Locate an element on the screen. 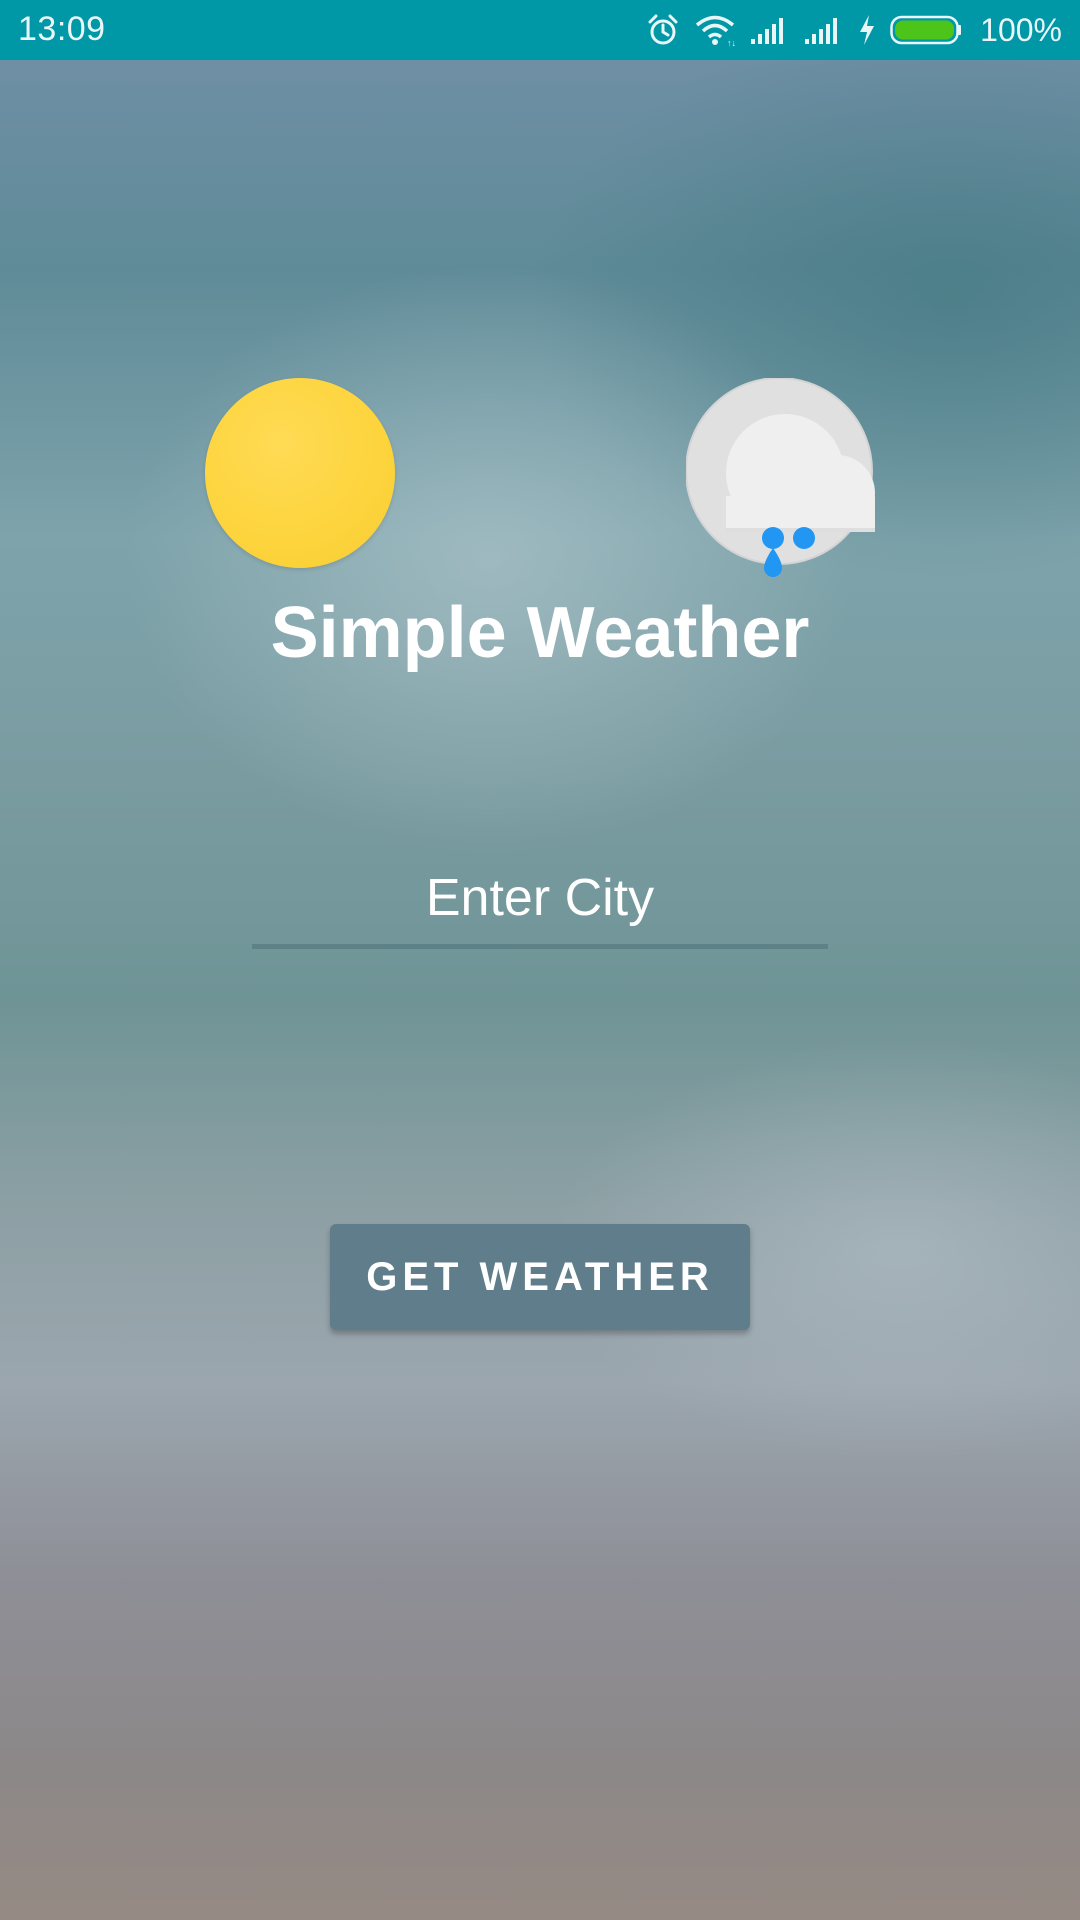  status-time: 13:09 is located at coordinates (62, 29).